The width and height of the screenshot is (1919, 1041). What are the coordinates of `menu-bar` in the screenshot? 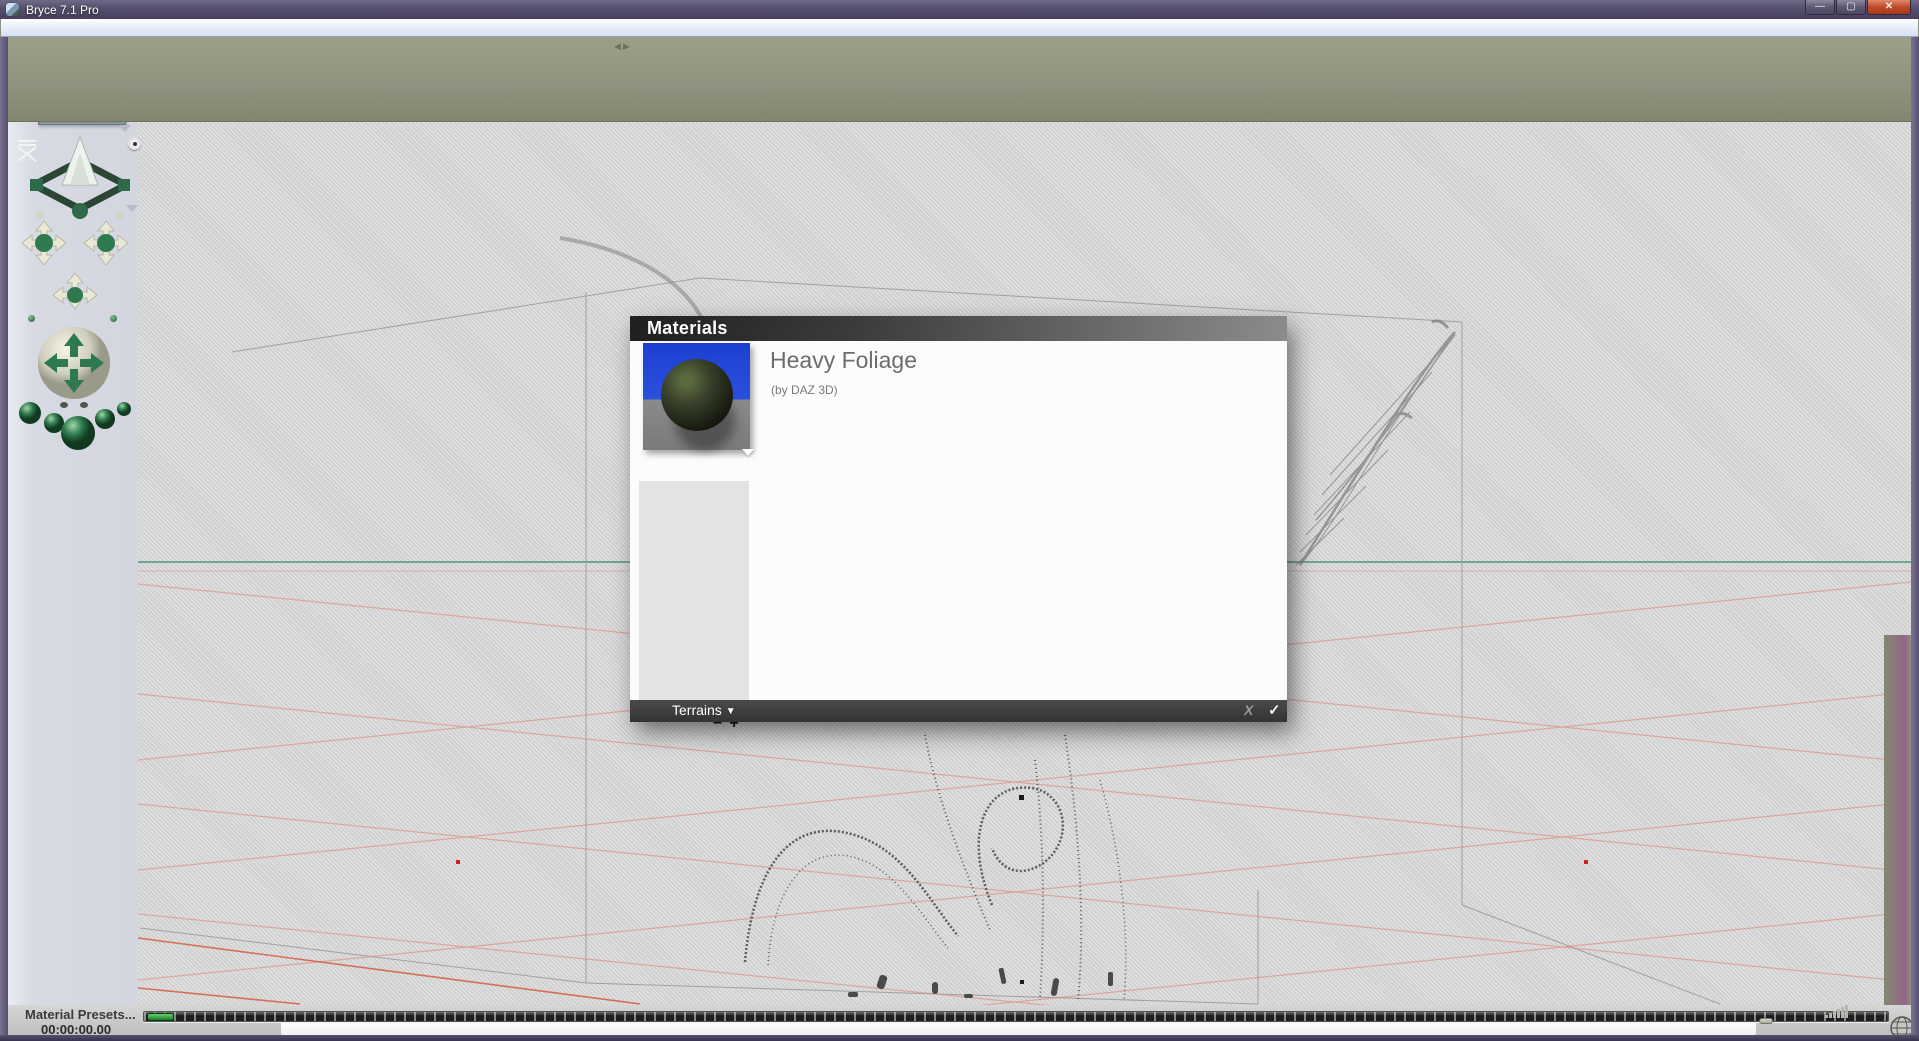 It's located at (959, 28).